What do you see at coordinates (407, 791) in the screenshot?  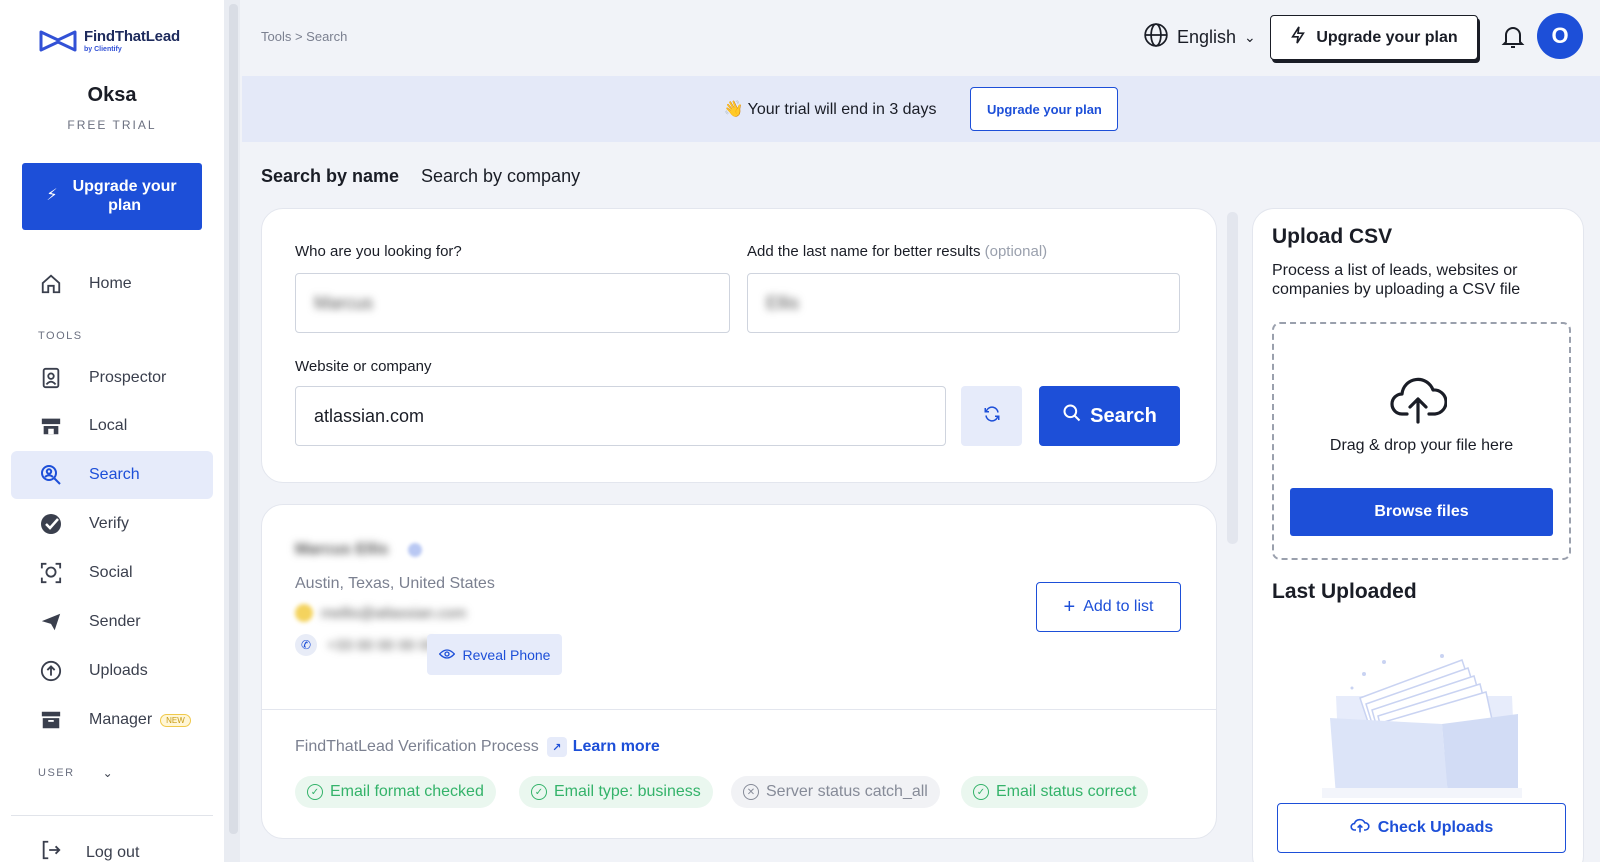 I see `check-chip-label: Email format checked` at bounding box center [407, 791].